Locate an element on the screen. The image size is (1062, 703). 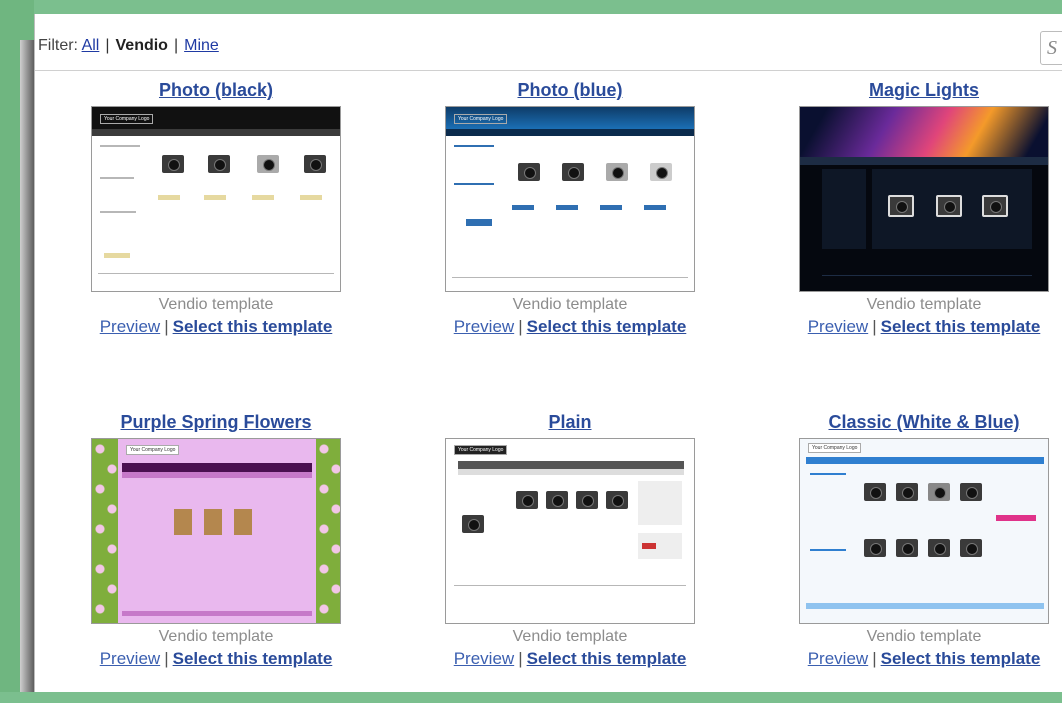
filter-all-link: All is located at coordinates (91, 45).